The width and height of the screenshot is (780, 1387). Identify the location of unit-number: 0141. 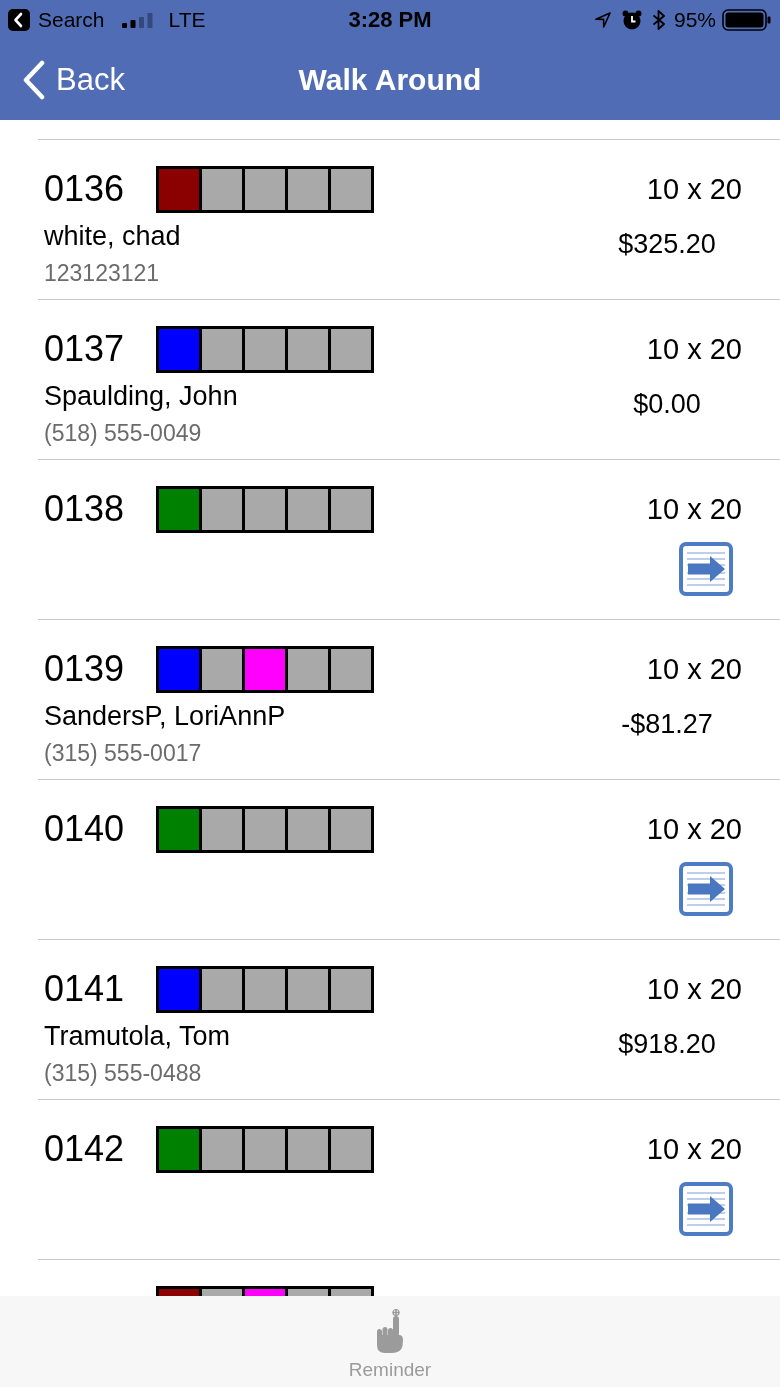
(84, 989).